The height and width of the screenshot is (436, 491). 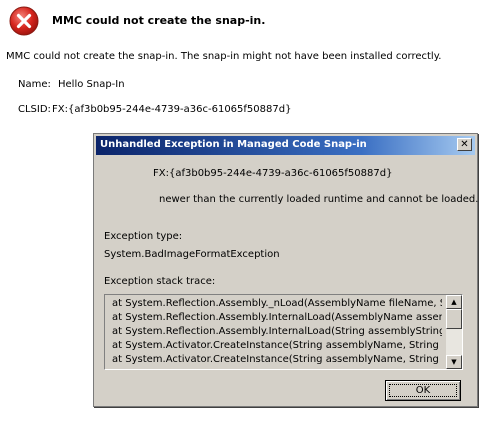 I want to click on ok-button: OK, so click(x=423, y=390).